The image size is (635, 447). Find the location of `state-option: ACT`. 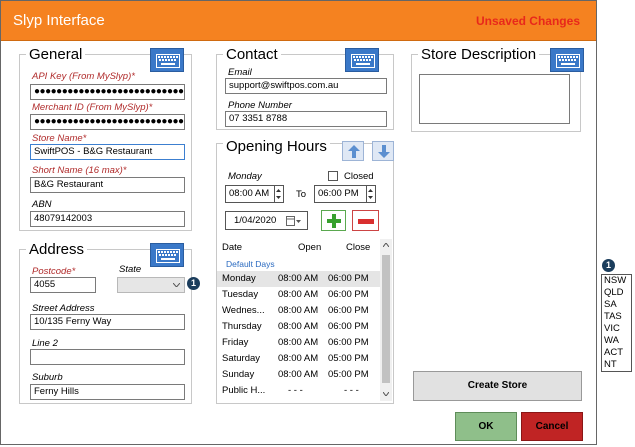

state-option: ACT is located at coordinates (616, 353).